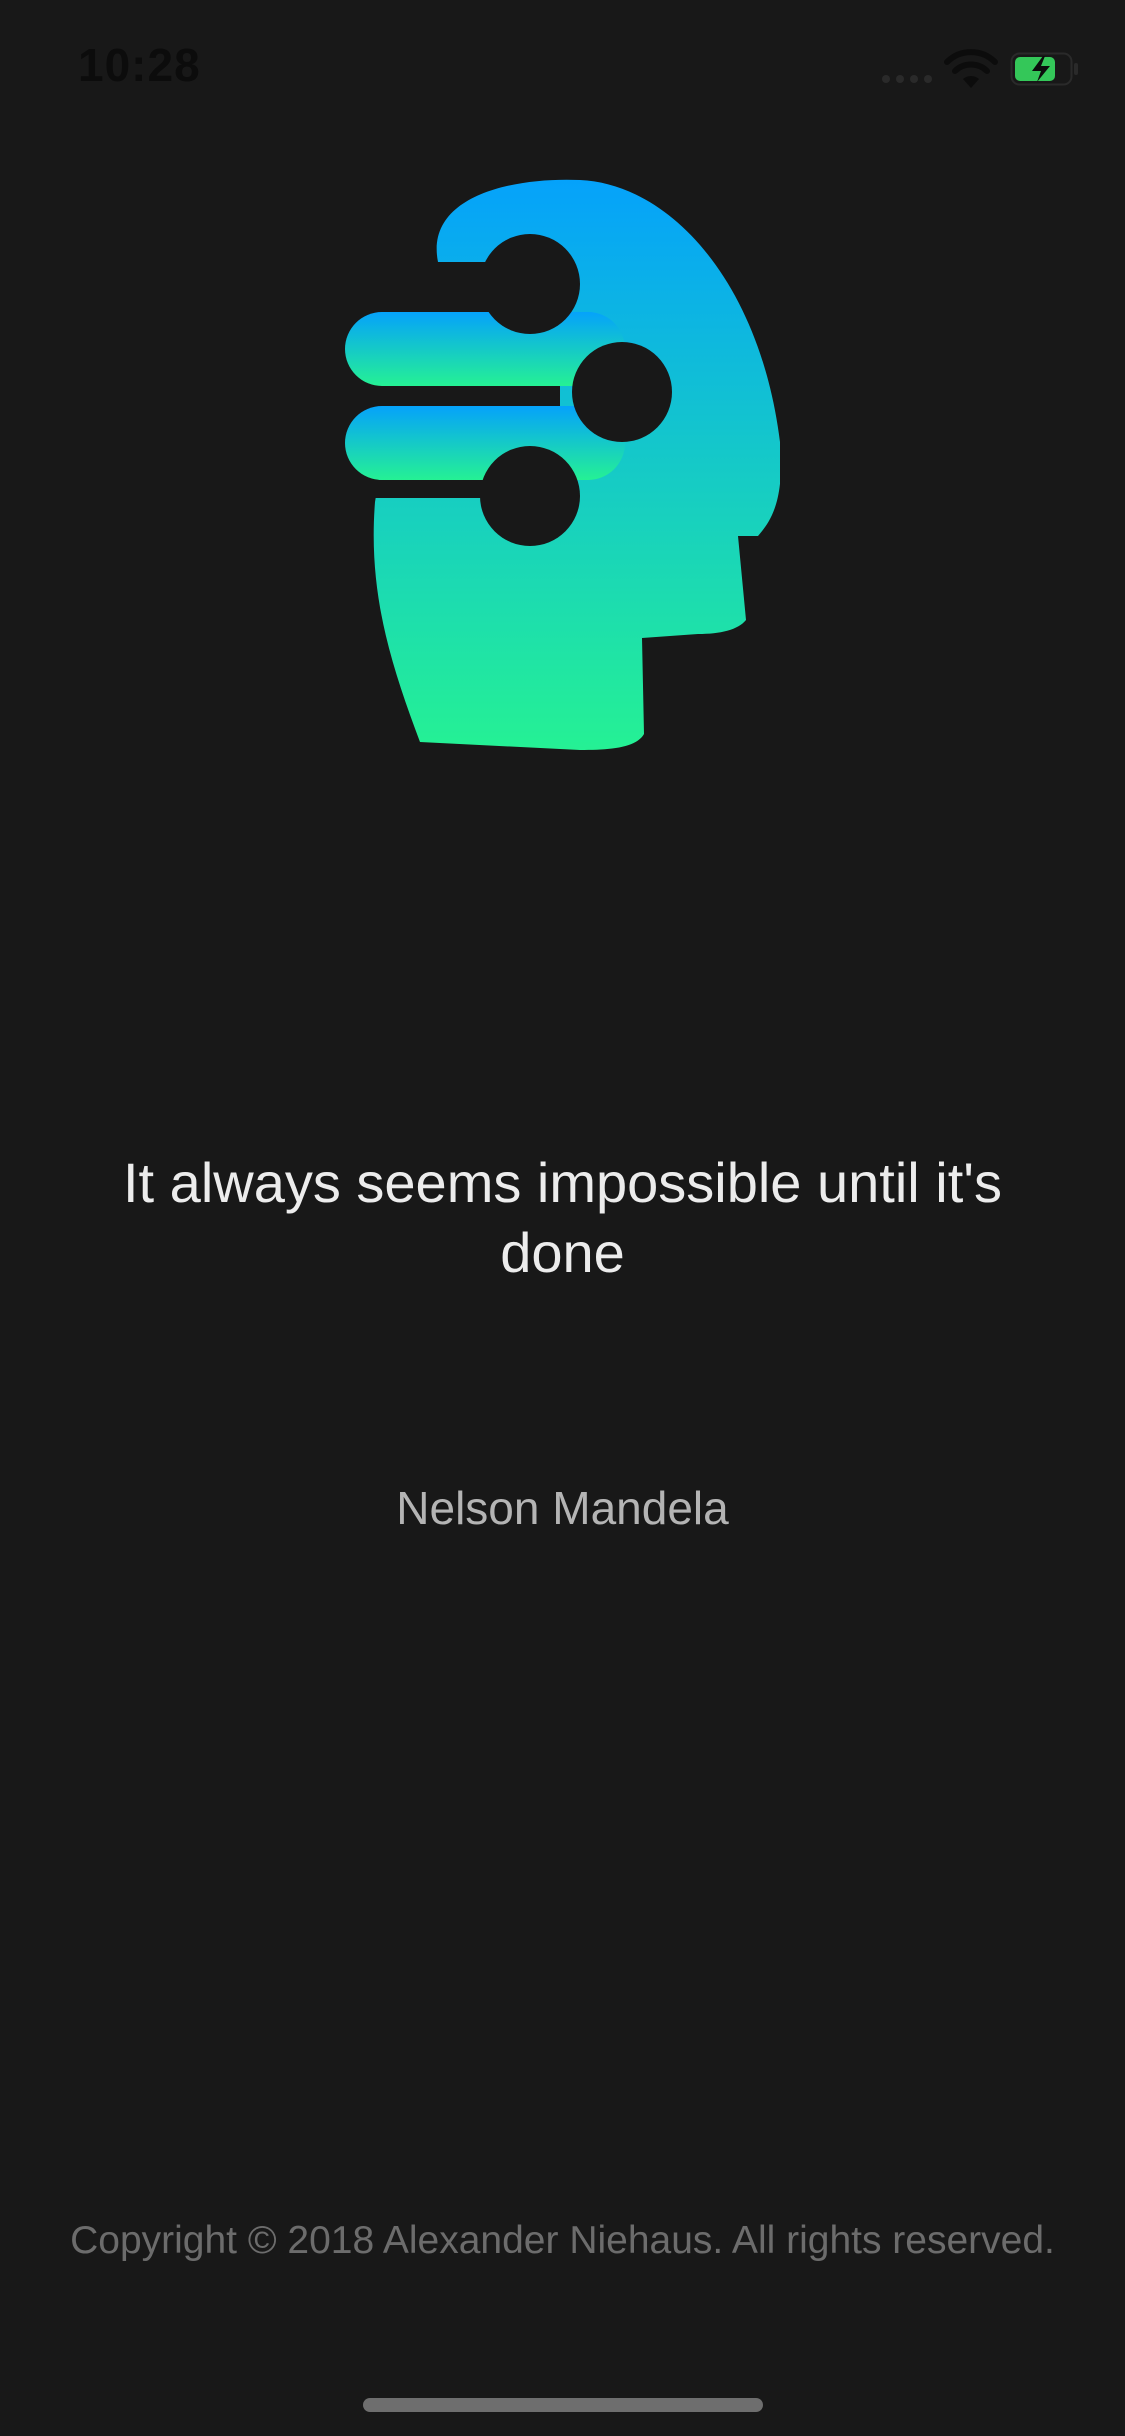 The image size is (1125, 2436). I want to click on wifi-icon, so click(971, 68).